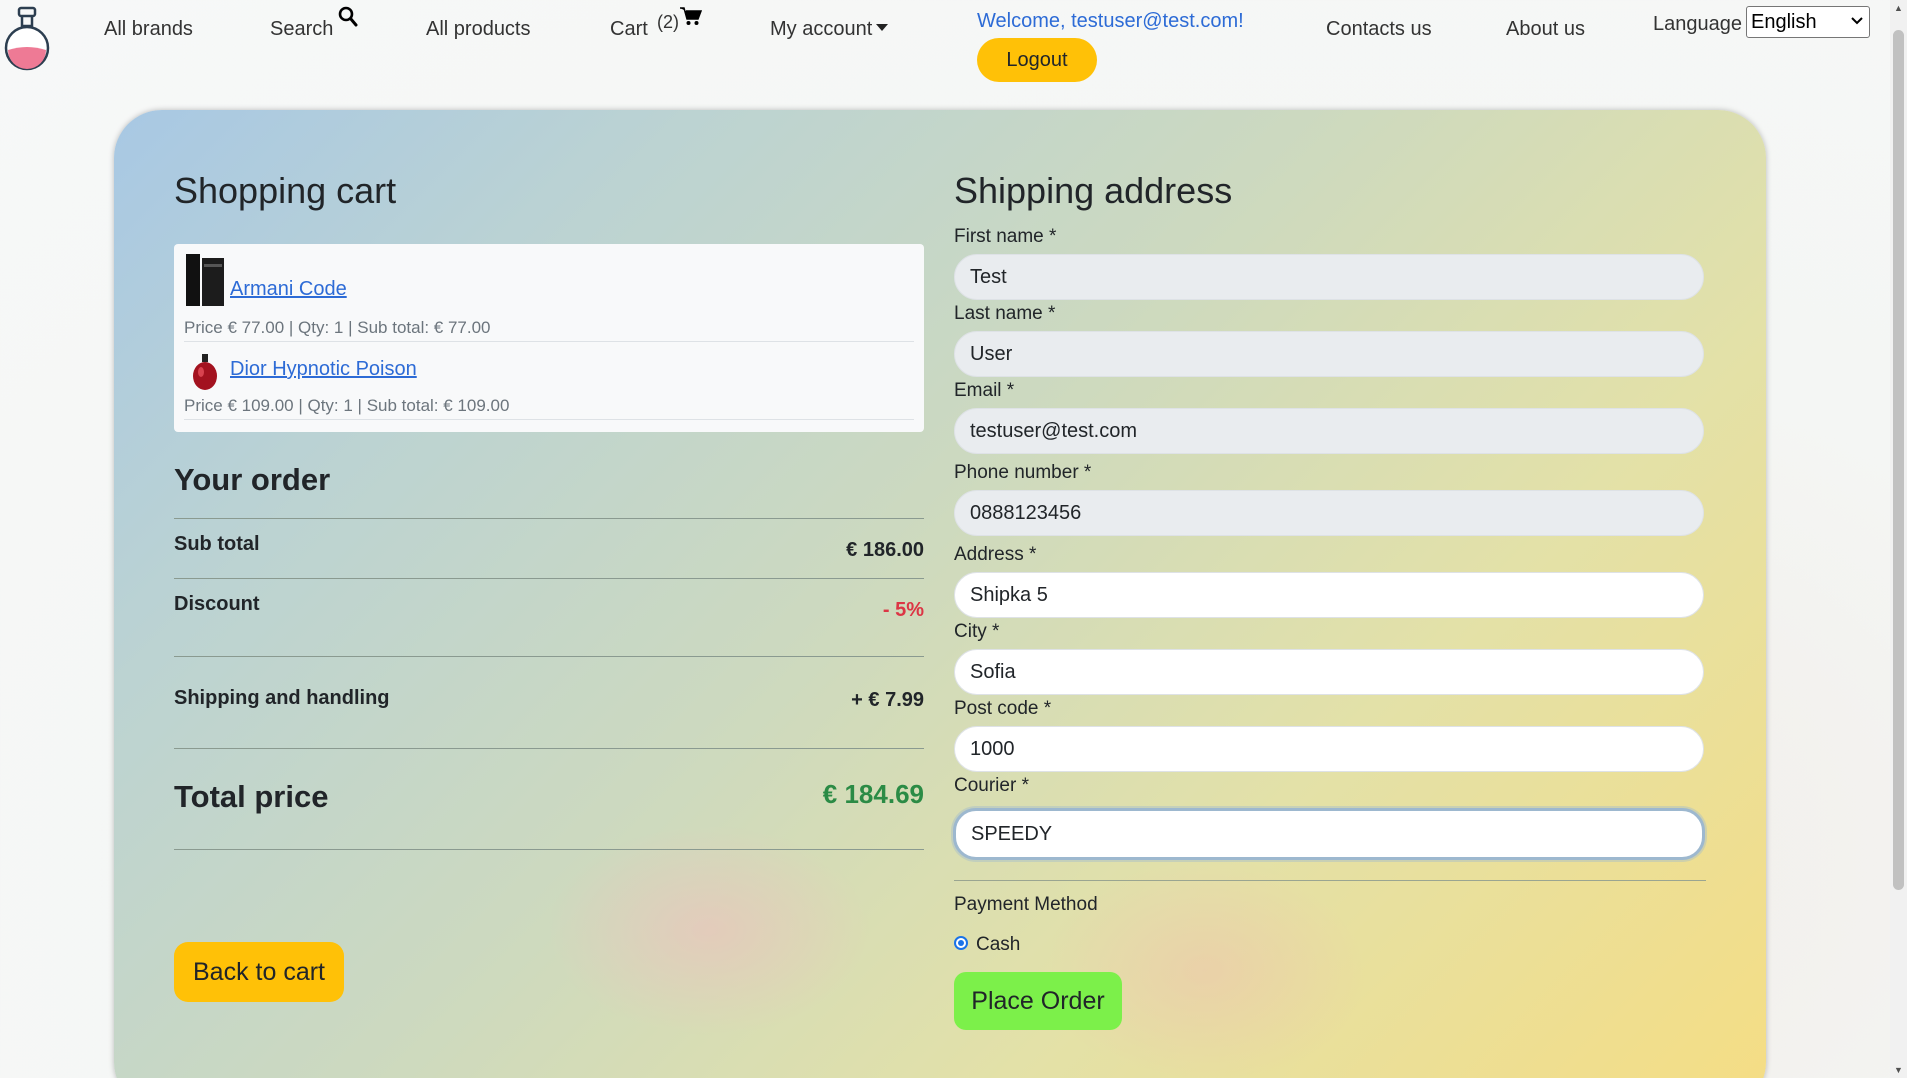 This screenshot has width=1907, height=1078. I want to click on total-row: Total price € 184.69, so click(549, 799).